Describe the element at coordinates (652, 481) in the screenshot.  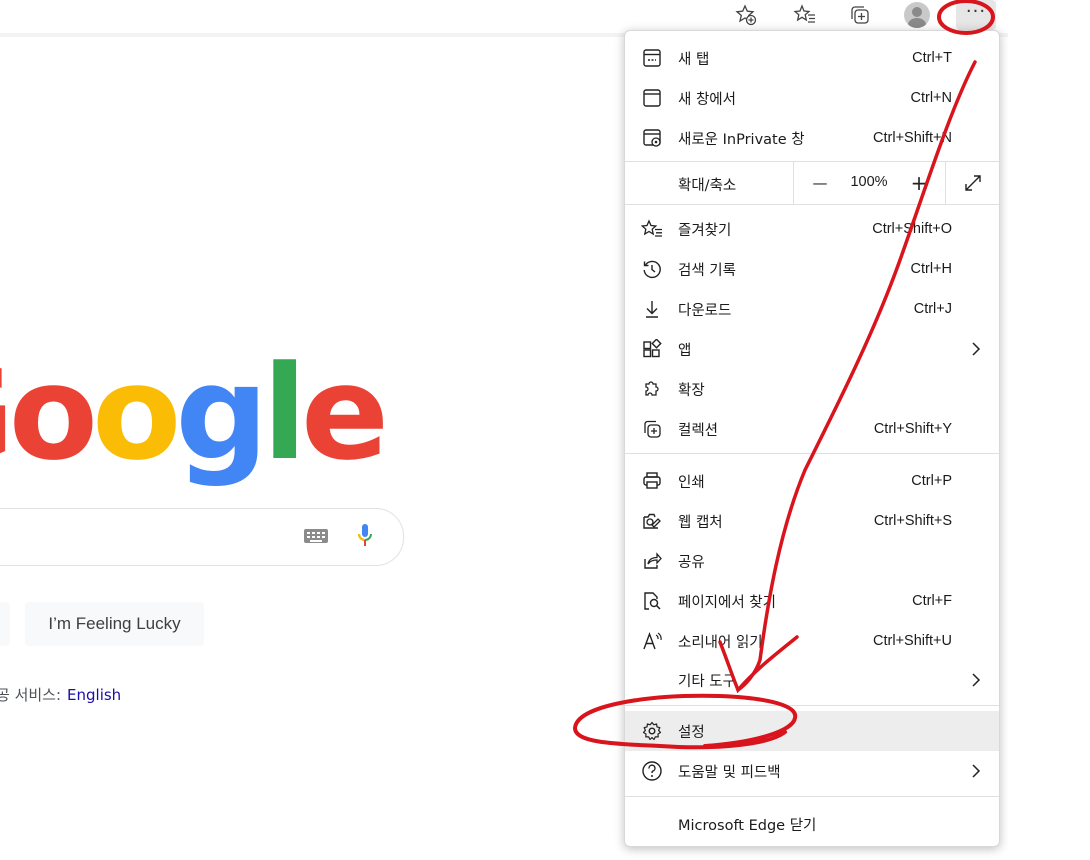
I see `print-icon` at that location.